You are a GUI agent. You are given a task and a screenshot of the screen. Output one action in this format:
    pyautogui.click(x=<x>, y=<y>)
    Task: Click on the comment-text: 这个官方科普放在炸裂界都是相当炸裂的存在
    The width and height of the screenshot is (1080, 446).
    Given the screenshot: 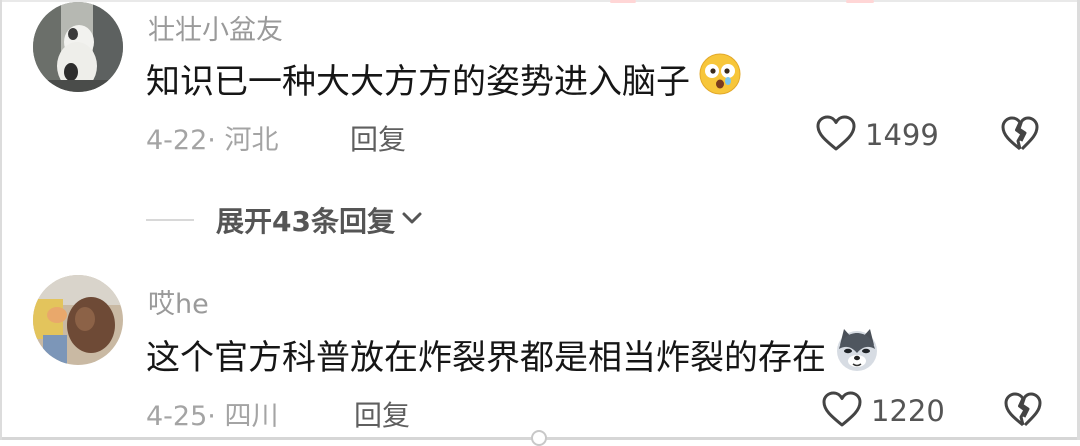 What is the action you would take?
    pyautogui.click(x=513, y=353)
    